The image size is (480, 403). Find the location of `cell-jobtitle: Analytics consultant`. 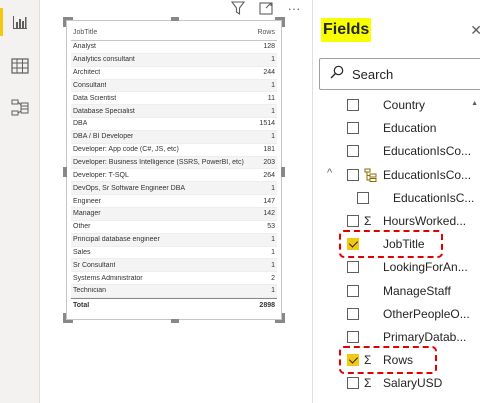

cell-jobtitle: Analytics consultant is located at coordinates (104, 60).